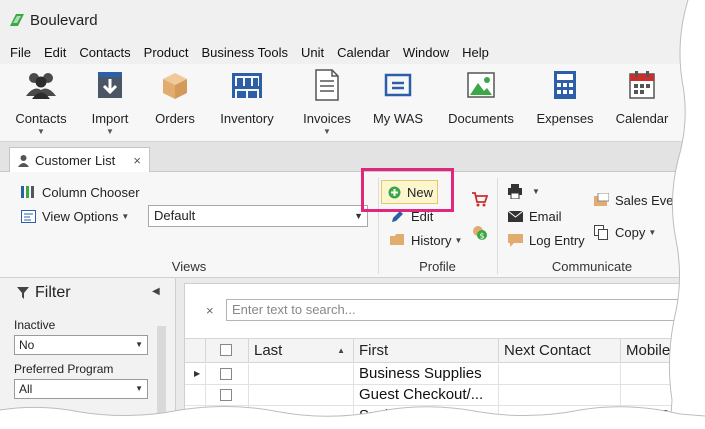  What do you see at coordinates (426, 52) in the screenshot?
I see `menu-window: Window` at bounding box center [426, 52].